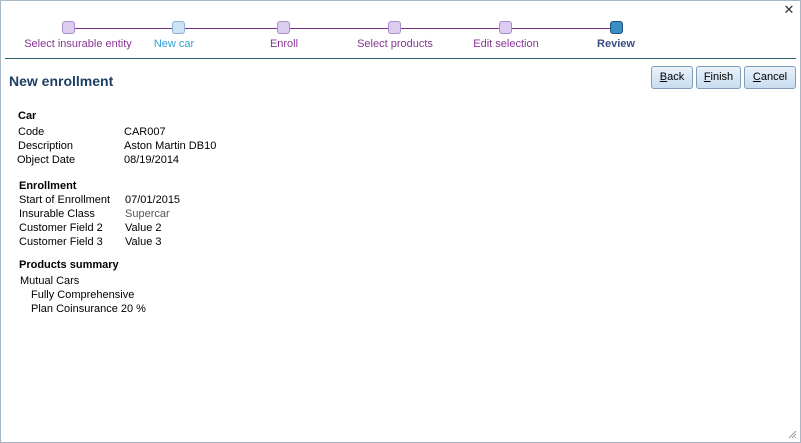 This screenshot has width=801, height=443. I want to click on resize-grip-icon, so click(792, 434).